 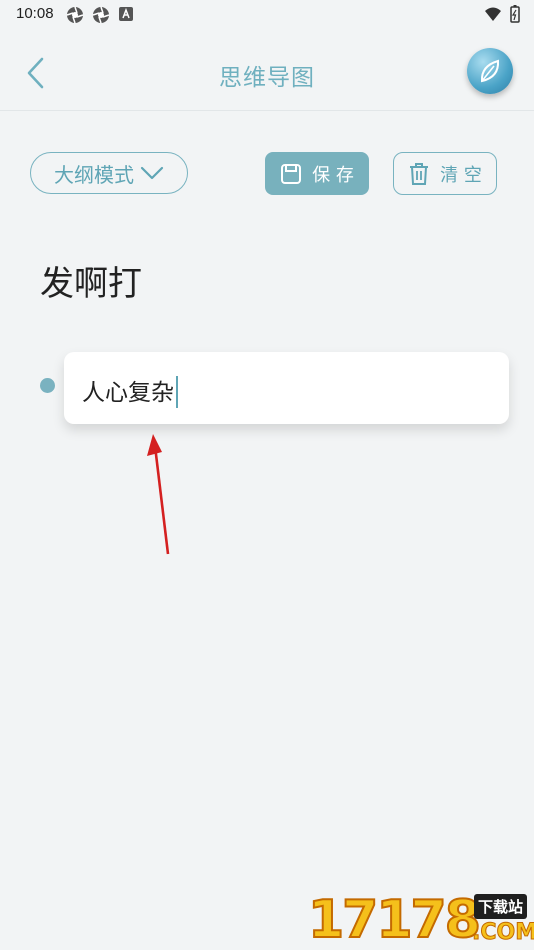 I want to click on mindmap-title: 发啊打, so click(x=91, y=280).